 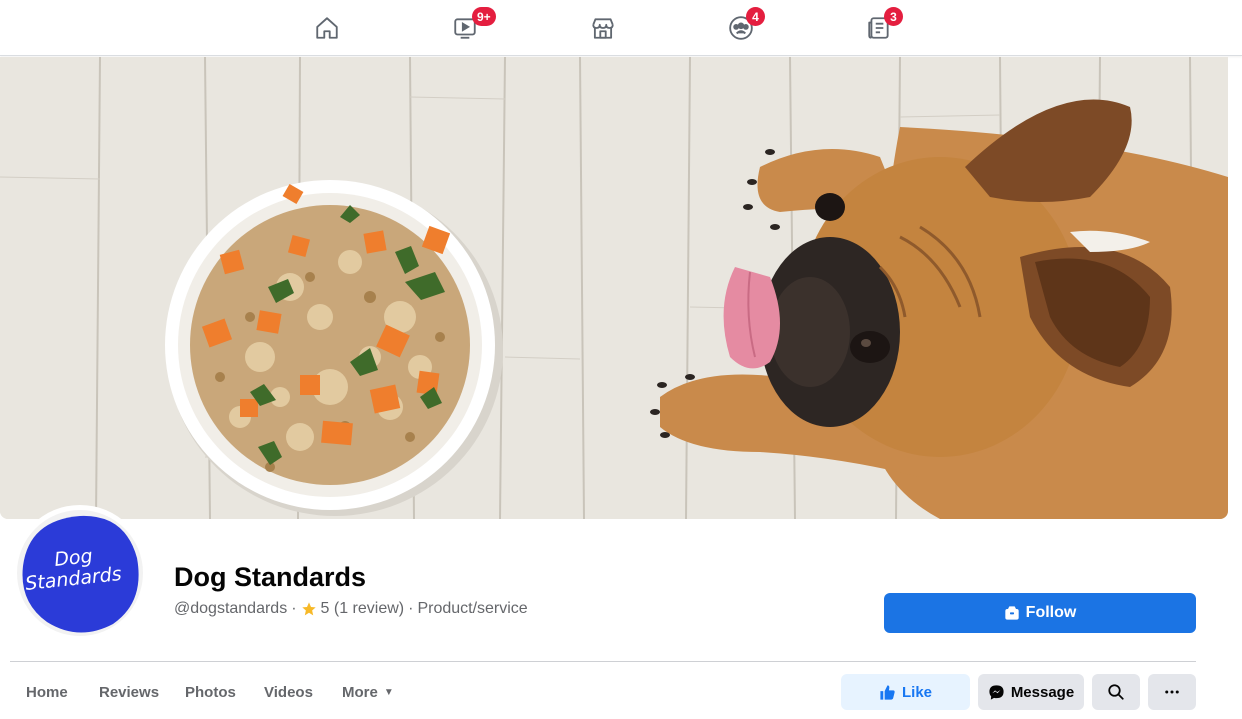 I want to click on nav-marketplace-button, so click(x=603, y=28).